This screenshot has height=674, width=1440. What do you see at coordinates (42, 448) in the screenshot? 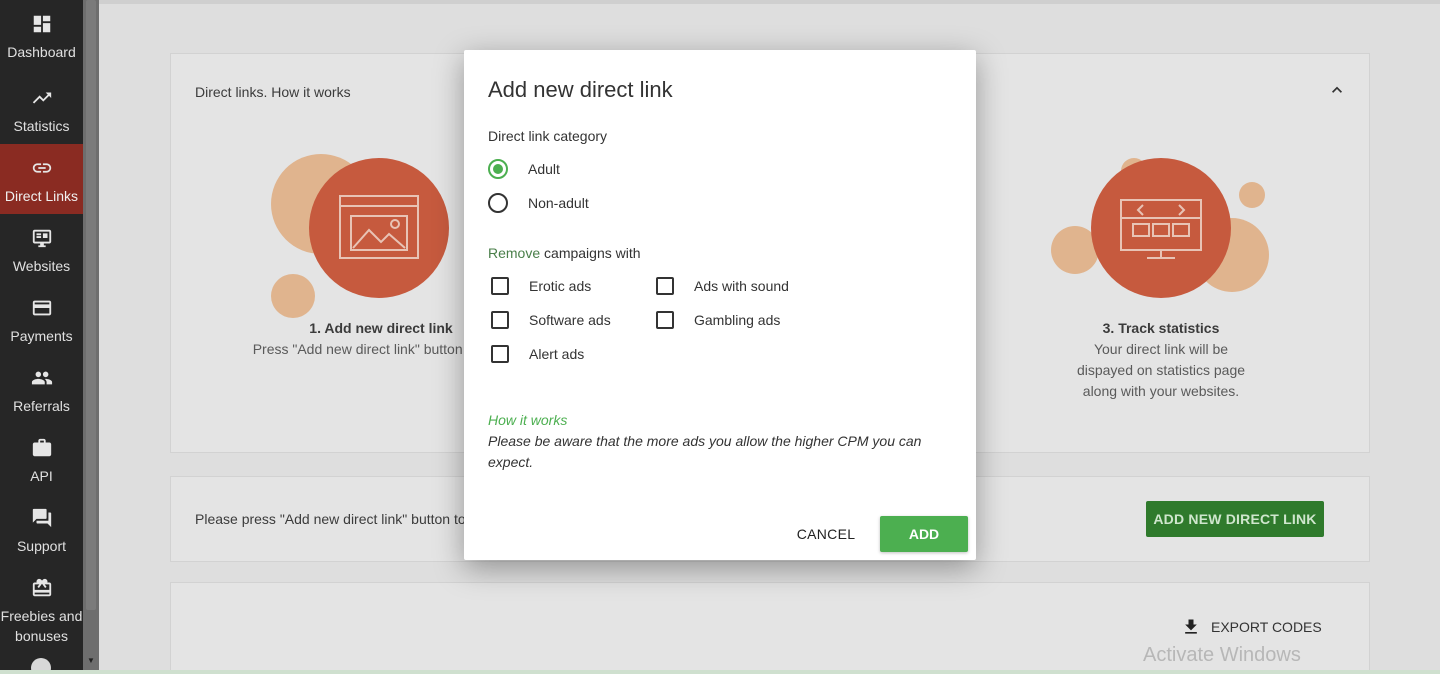
I see `briefcase-icon` at bounding box center [42, 448].